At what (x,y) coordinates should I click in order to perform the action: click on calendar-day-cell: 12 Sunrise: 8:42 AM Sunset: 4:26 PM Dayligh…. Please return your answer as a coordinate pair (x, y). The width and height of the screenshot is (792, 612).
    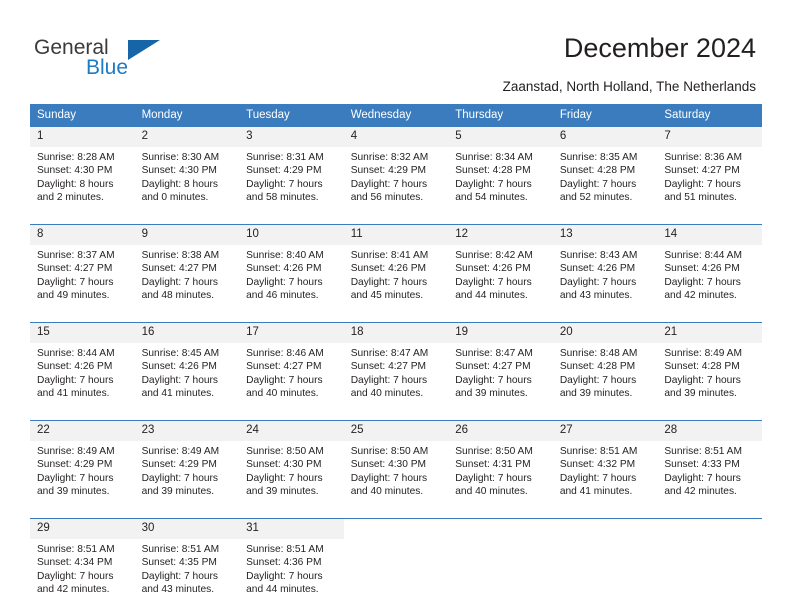
    Looking at the image, I should click on (500, 270).